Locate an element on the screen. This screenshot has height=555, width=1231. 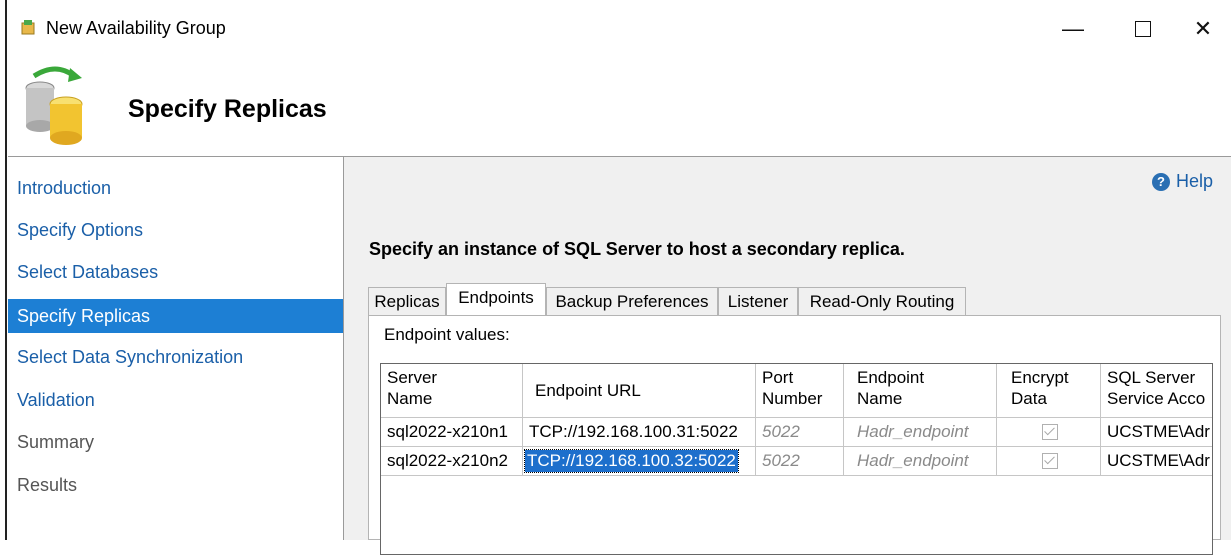
window-border is located at coordinates (6, 270).